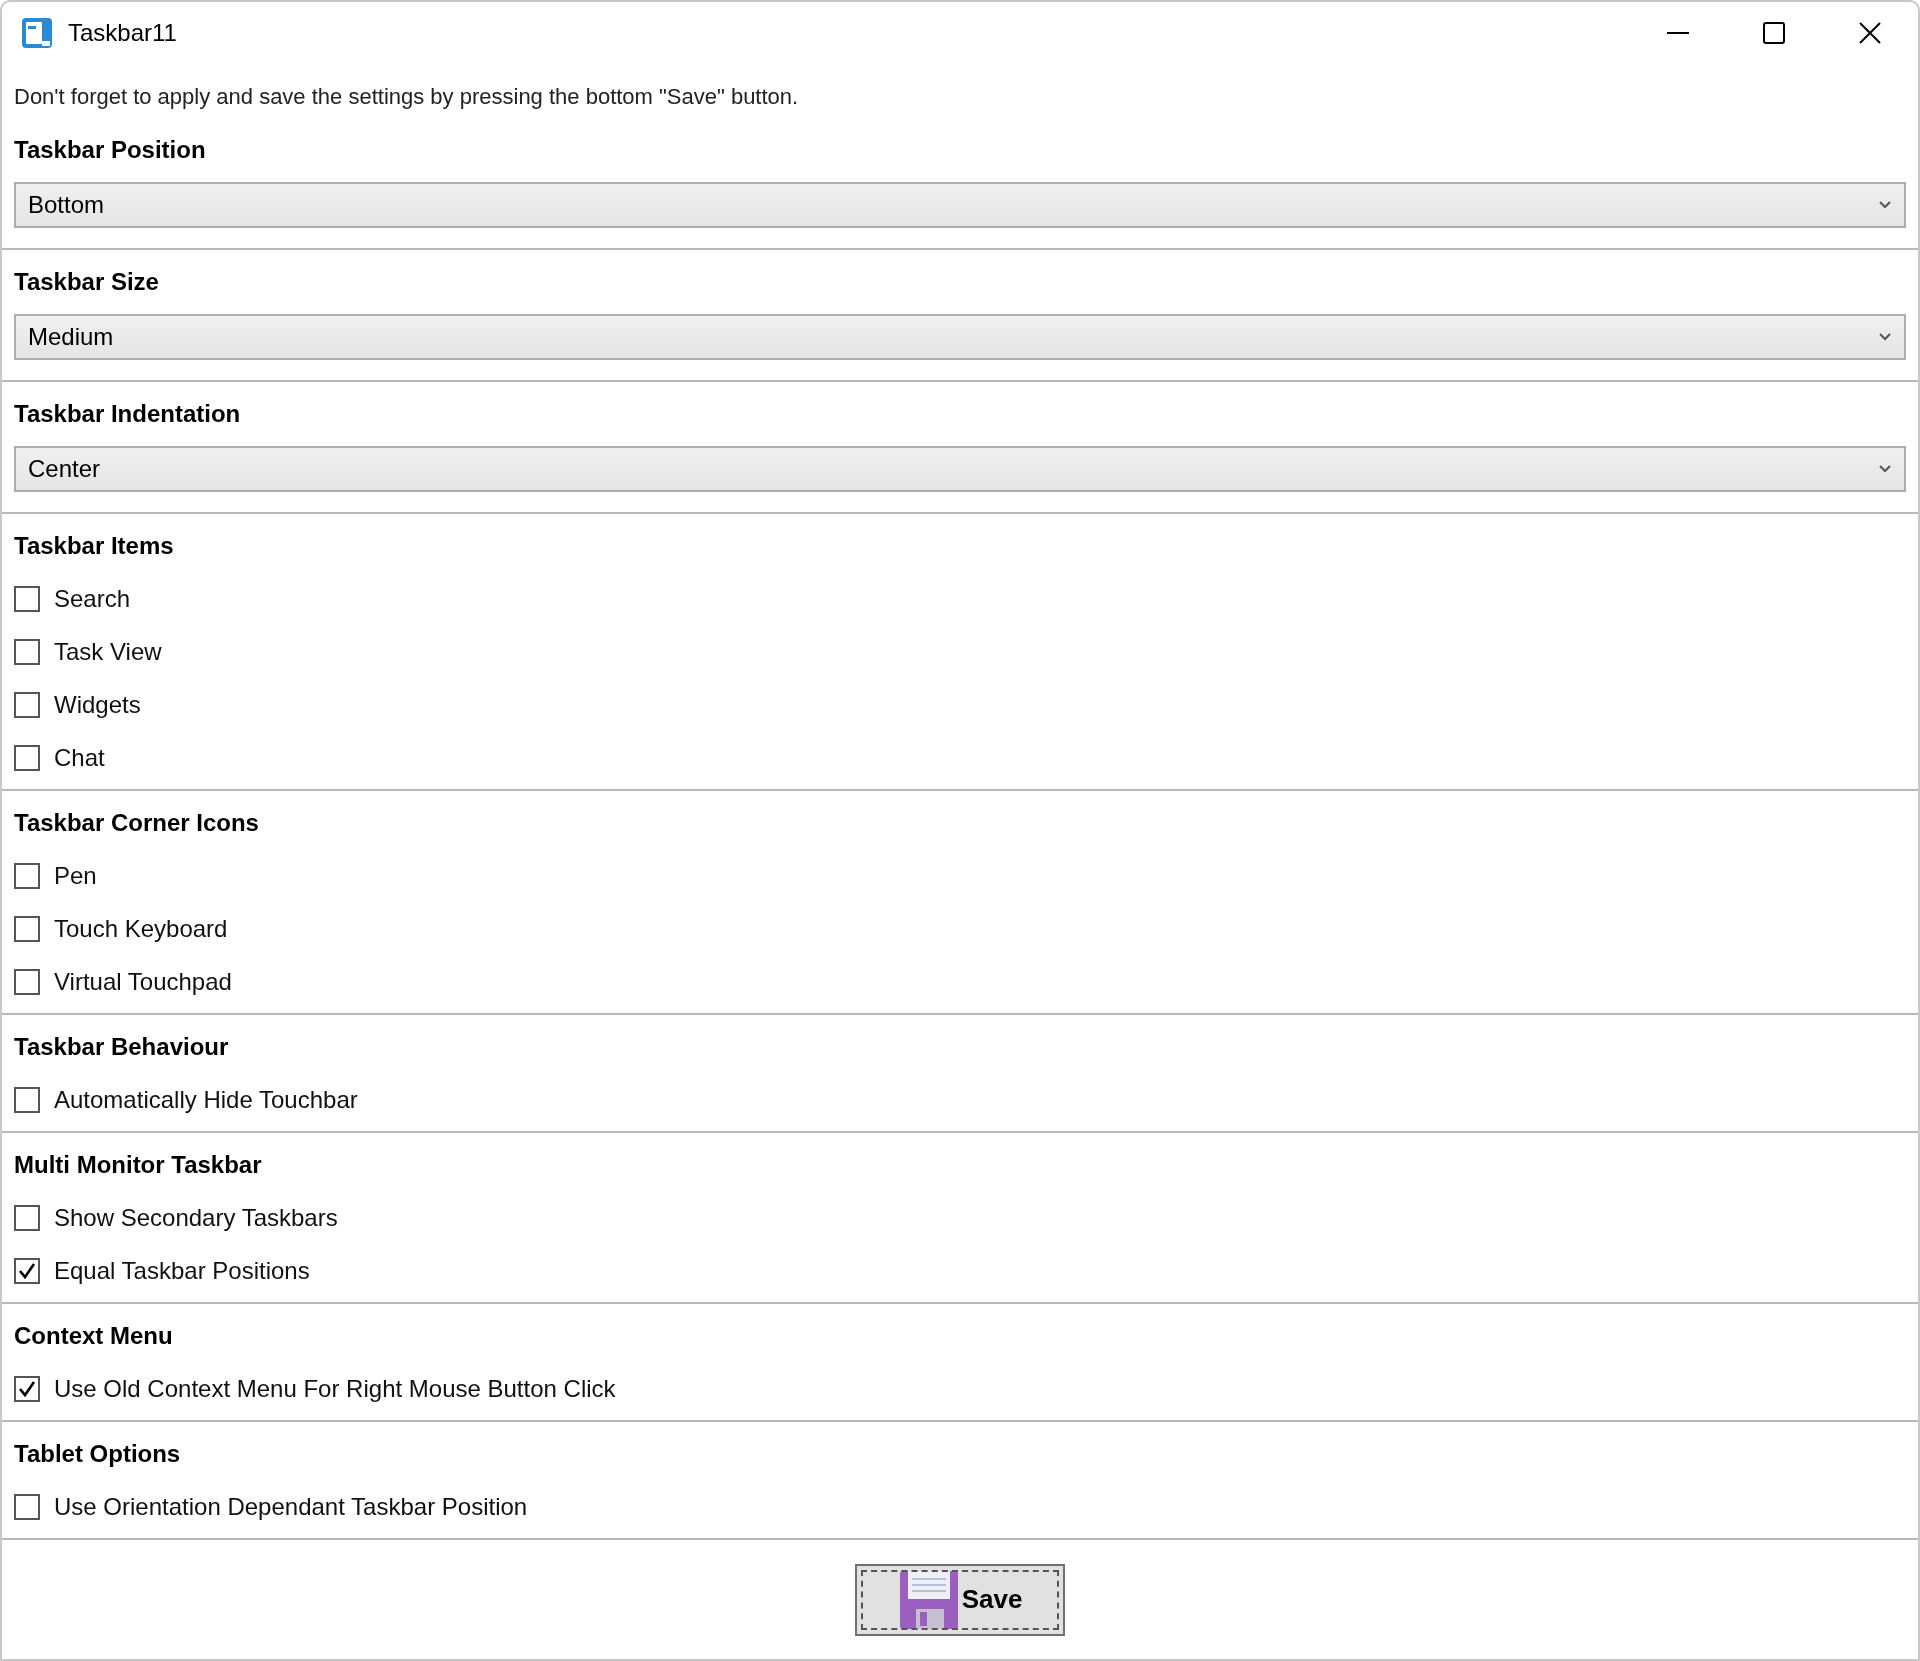 The height and width of the screenshot is (1661, 1920). What do you see at coordinates (141, 928) in the screenshot?
I see `checkbox-label: Touch Keyboard` at bounding box center [141, 928].